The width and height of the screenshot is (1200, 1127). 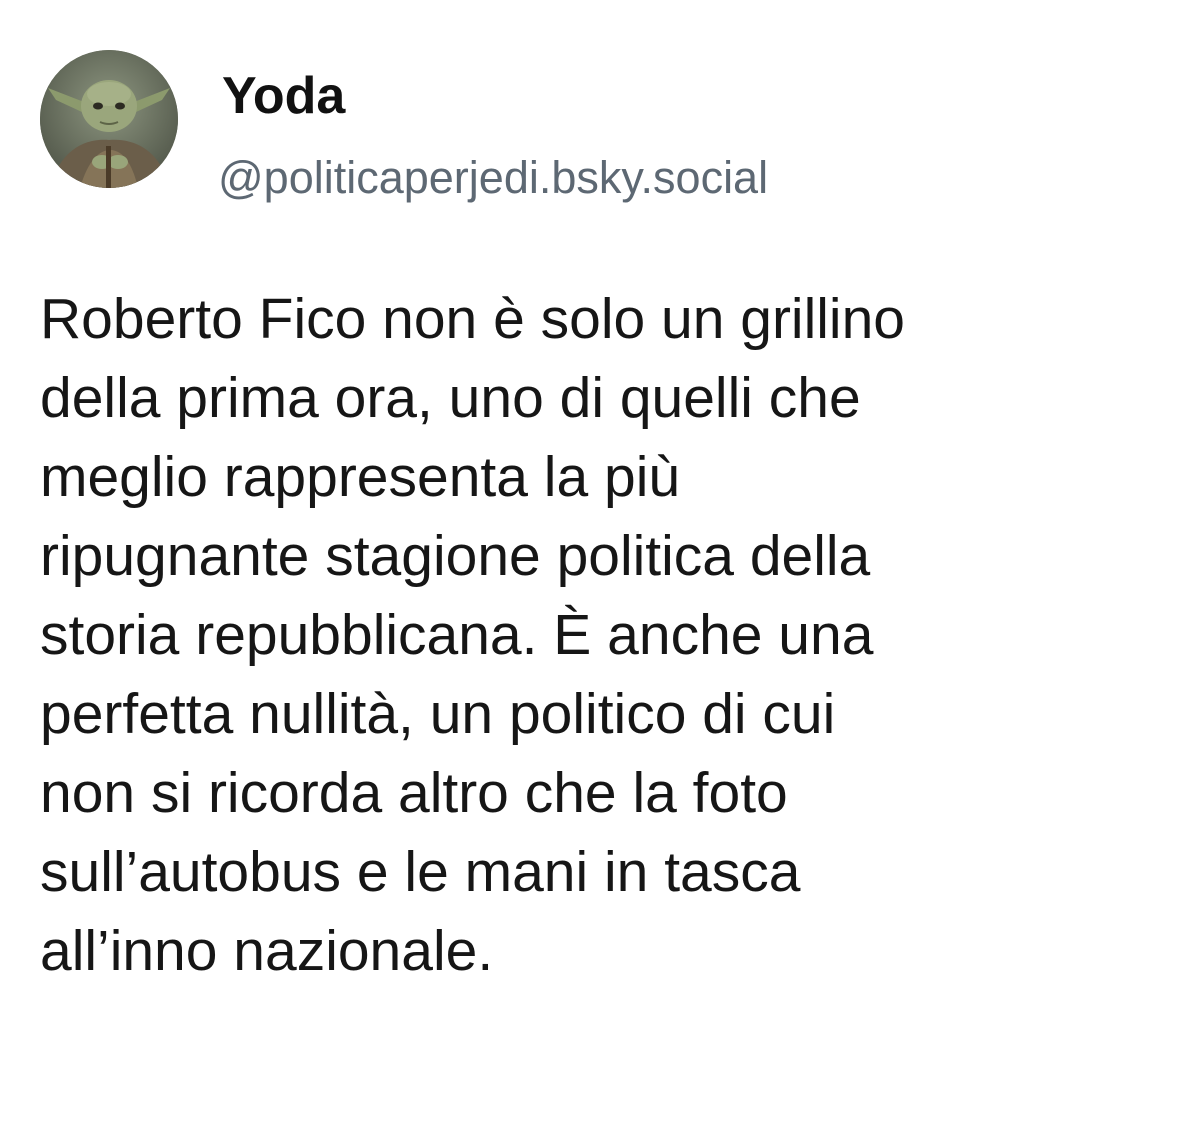 What do you see at coordinates (457, 635) in the screenshot?
I see `post-text-line: storia repubblicana. È anche una` at bounding box center [457, 635].